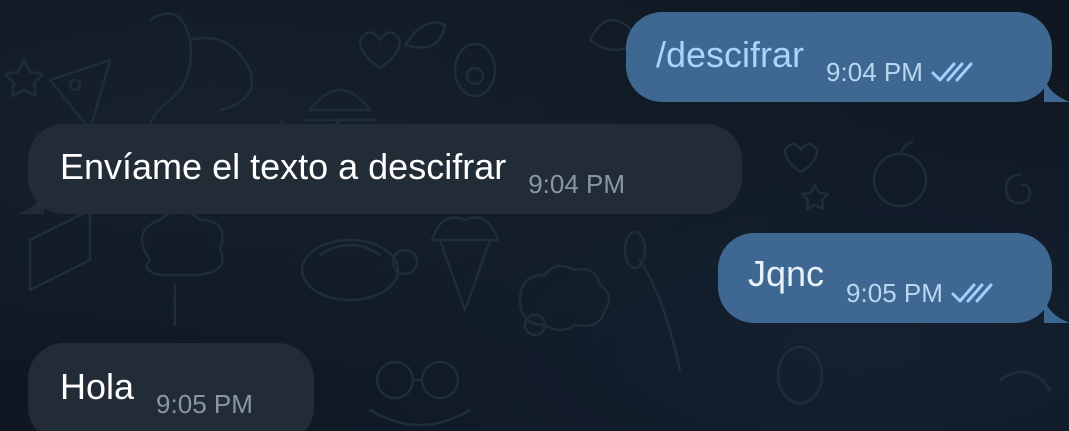  Describe the element at coordinates (730, 55) in the screenshot. I see `message-text: /descifrar` at that location.